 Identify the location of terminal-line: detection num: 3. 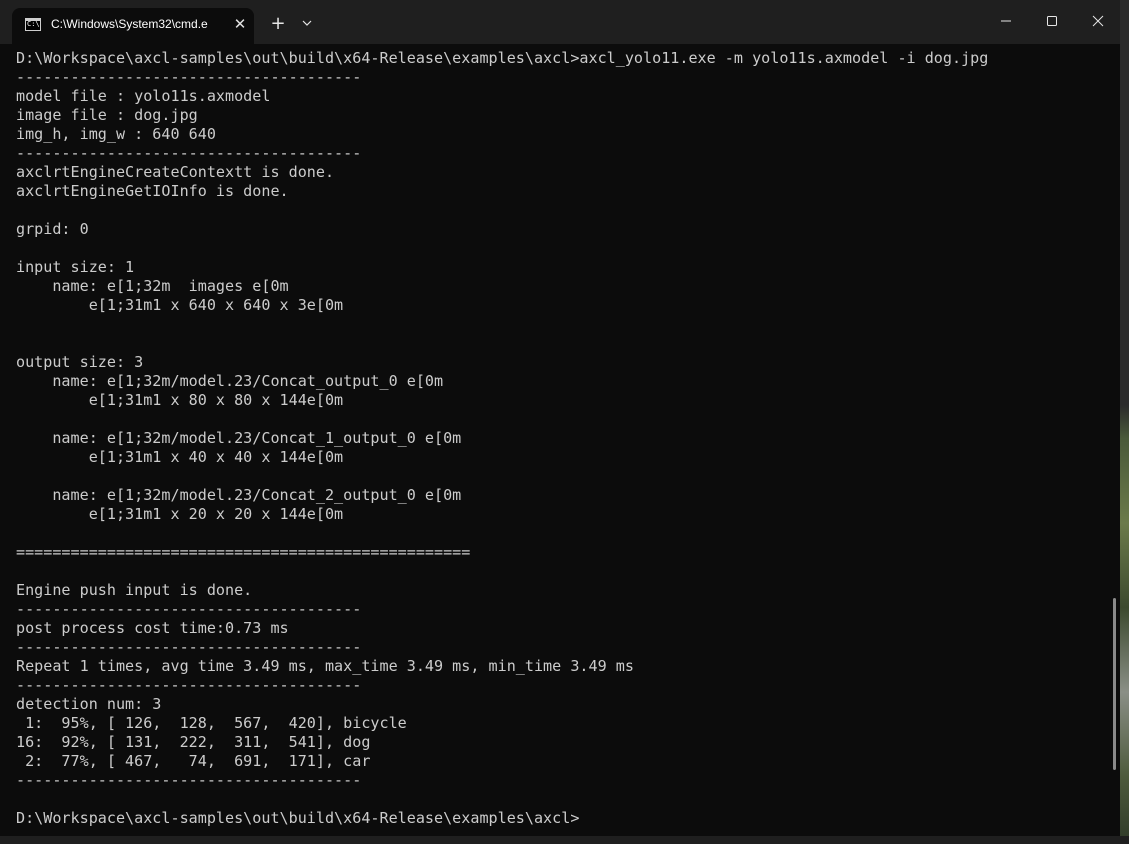
(89, 704).